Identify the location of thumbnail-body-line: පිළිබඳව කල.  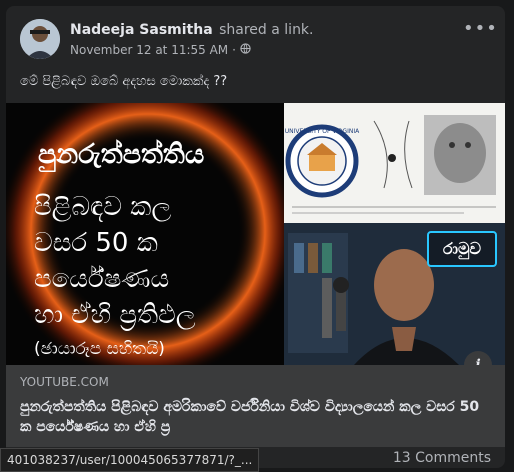
(103, 207).